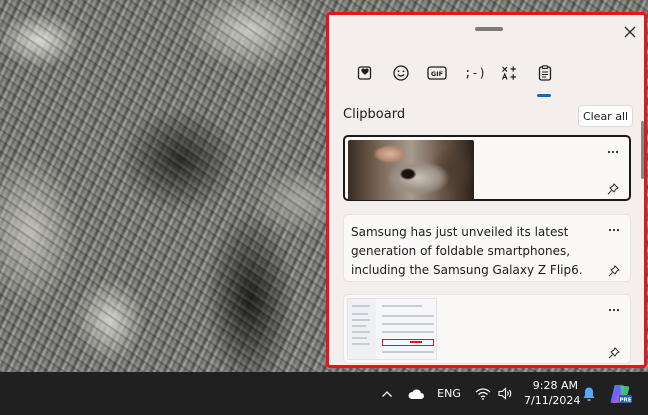 This screenshot has height=415, width=648. Describe the element at coordinates (552, 400) in the screenshot. I see `clock-date: 7/11/2024` at that location.